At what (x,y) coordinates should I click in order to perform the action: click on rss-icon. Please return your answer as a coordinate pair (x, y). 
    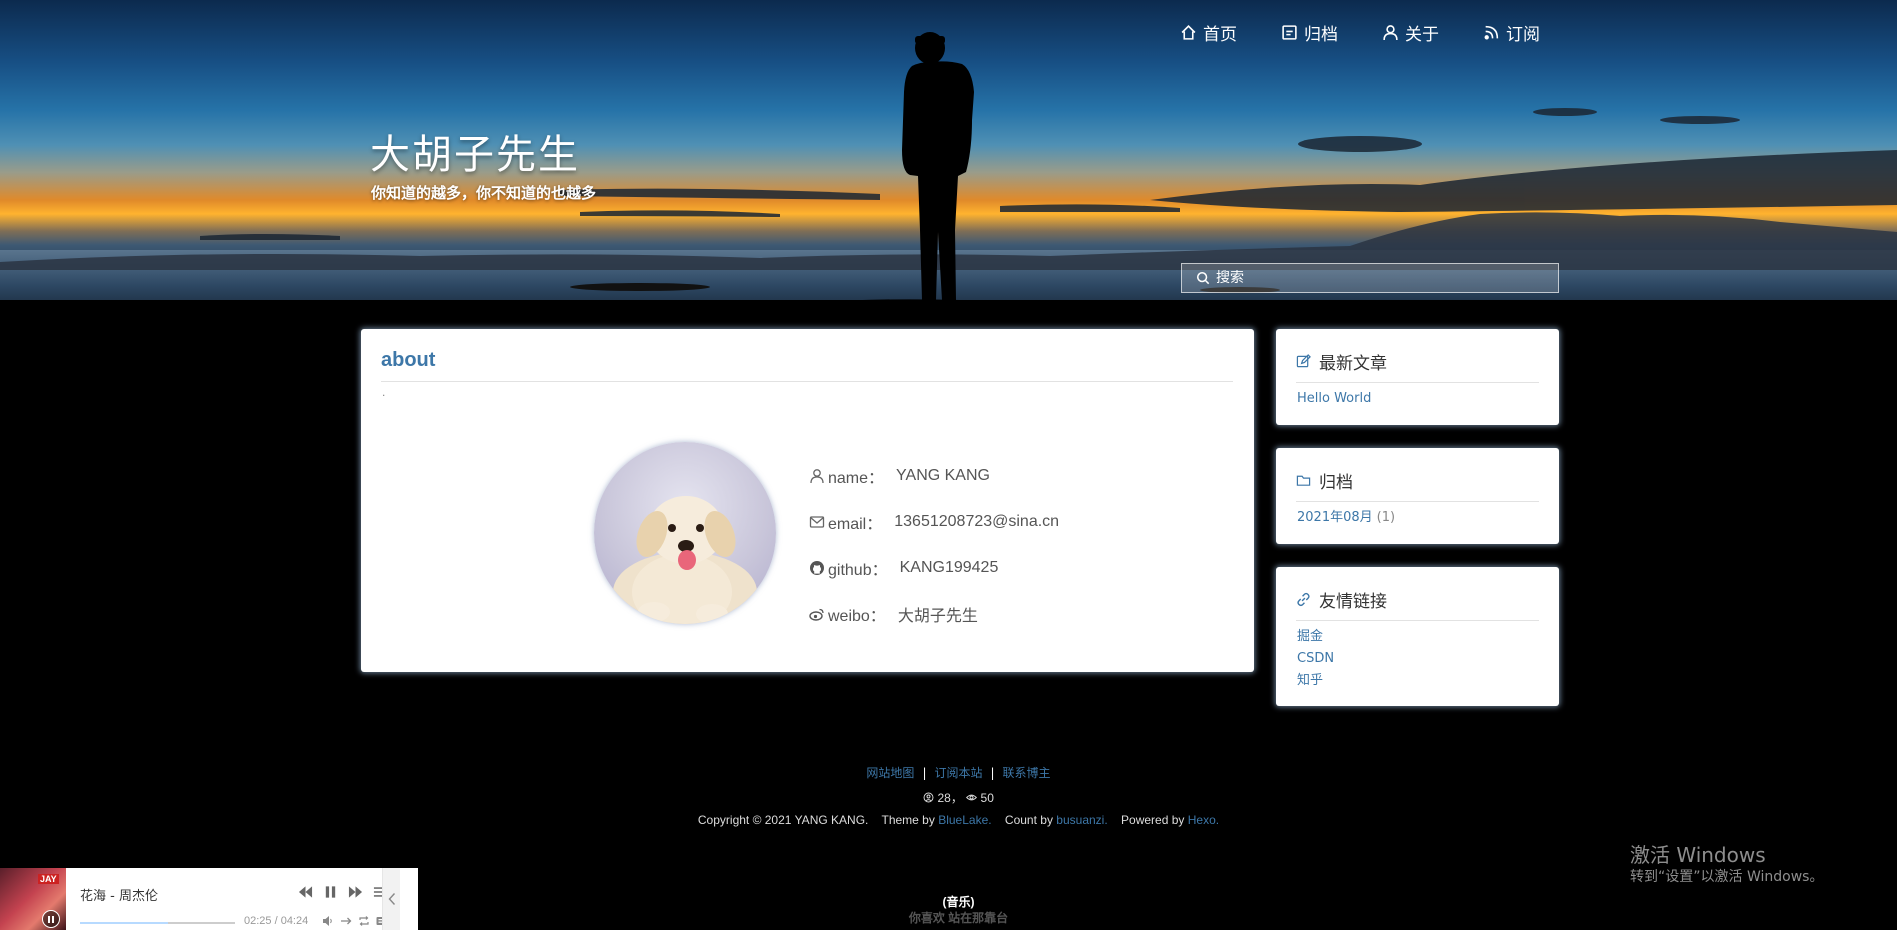
    Looking at the image, I should click on (1491, 32).